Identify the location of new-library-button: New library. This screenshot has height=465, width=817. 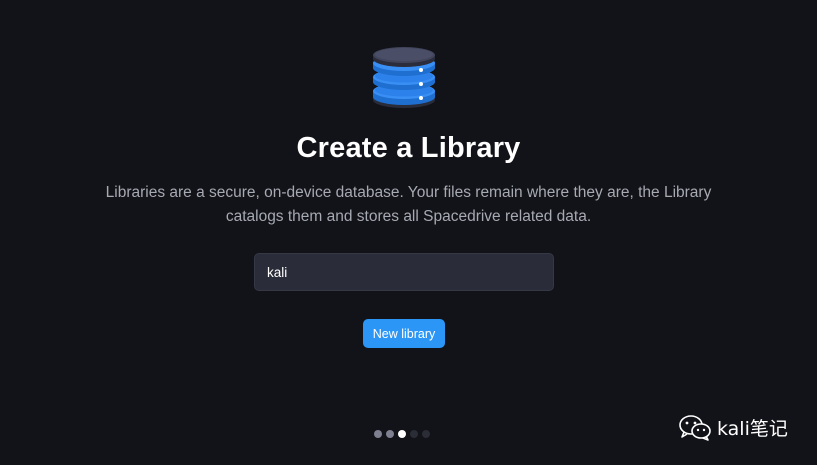
(404, 333).